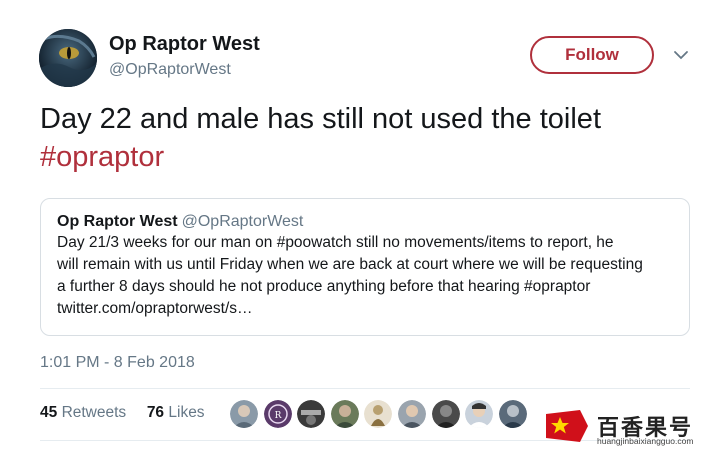 The image size is (723, 450). What do you see at coordinates (184, 44) in the screenshot?
I see `author-name: Op Raptor West` at bounding box center [184, 44].